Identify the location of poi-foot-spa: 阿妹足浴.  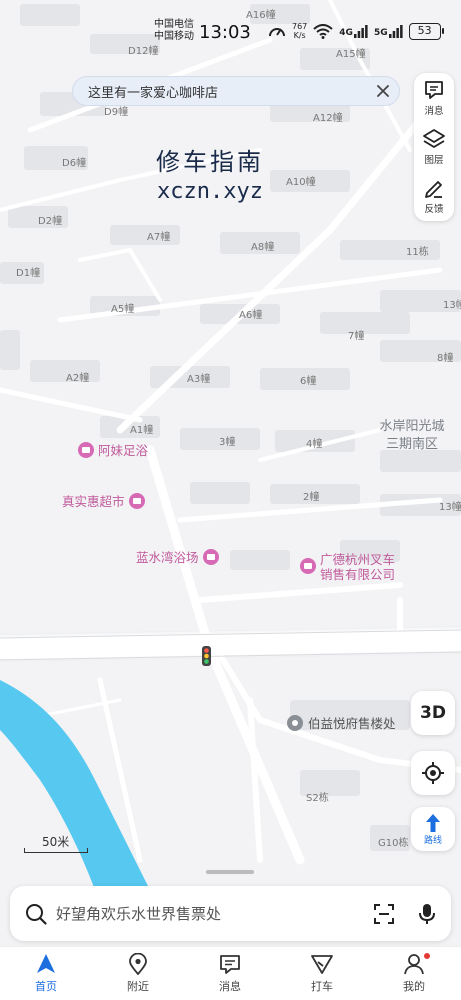
(113, 449).